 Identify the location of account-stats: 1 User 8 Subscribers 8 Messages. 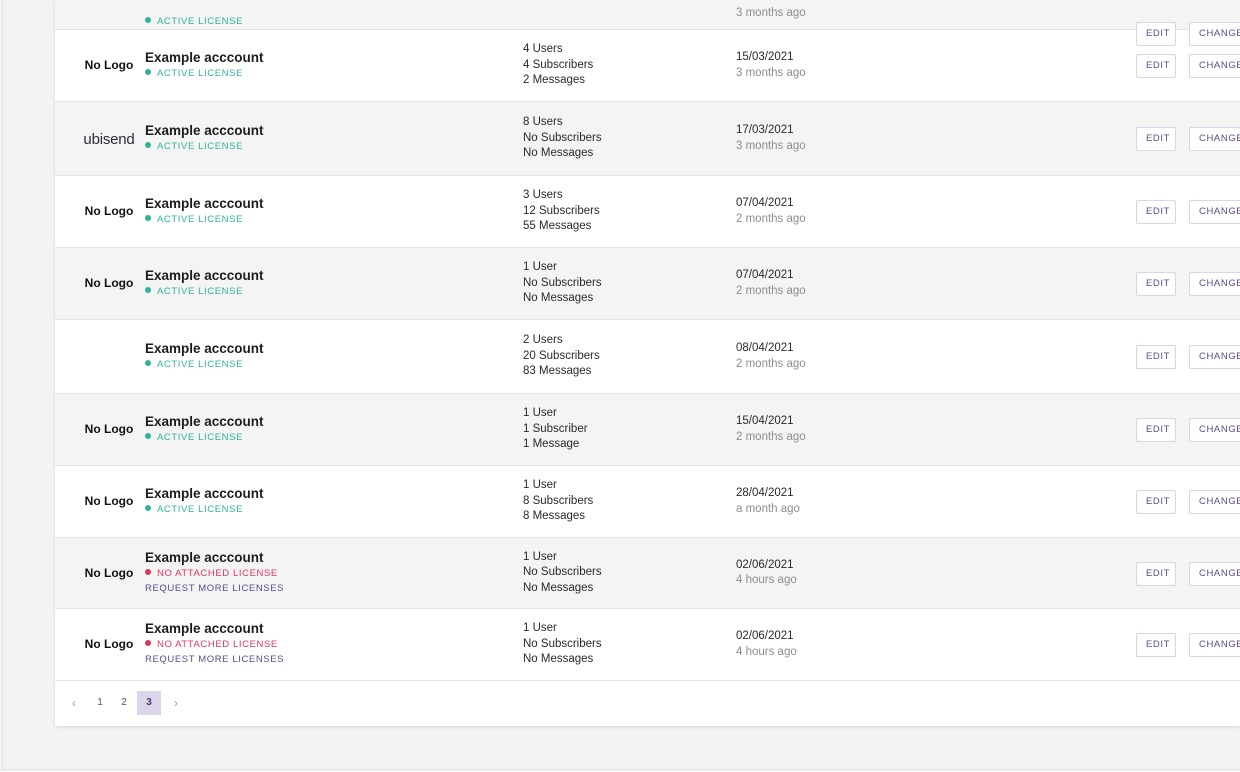
(558, 501).